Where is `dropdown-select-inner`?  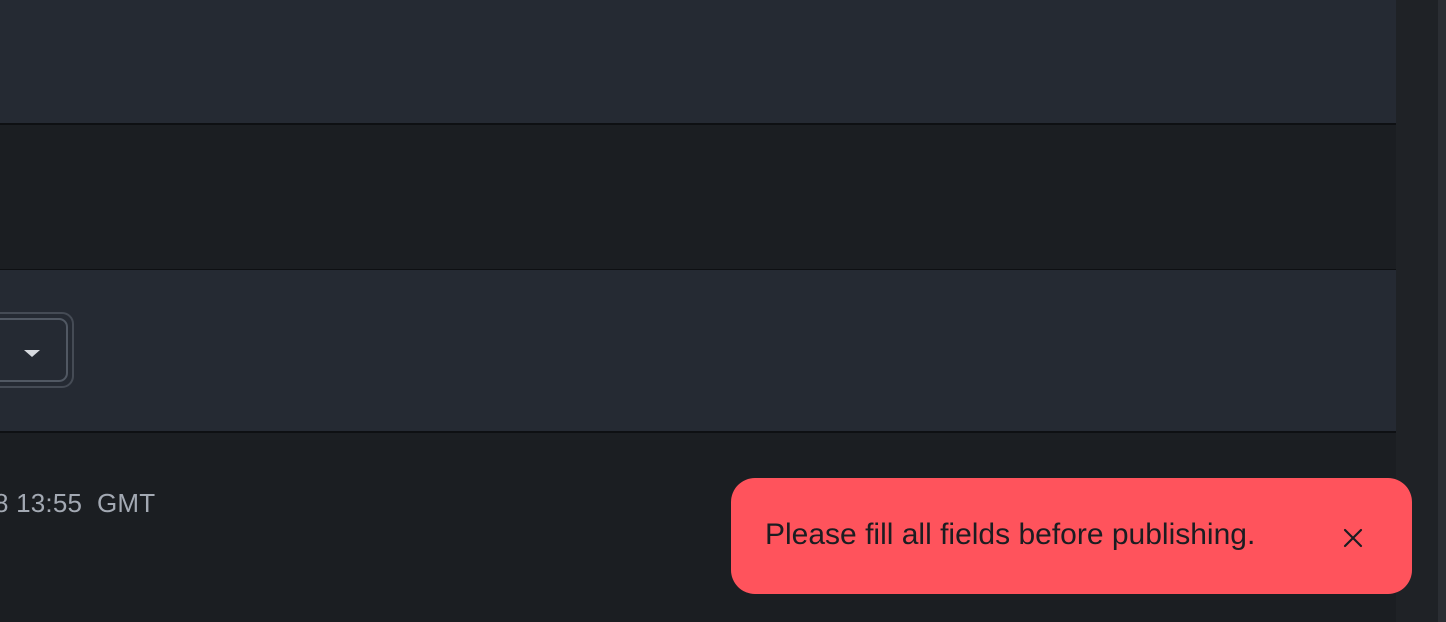
dropdown-select-inner is located at coordinates (34, 350).